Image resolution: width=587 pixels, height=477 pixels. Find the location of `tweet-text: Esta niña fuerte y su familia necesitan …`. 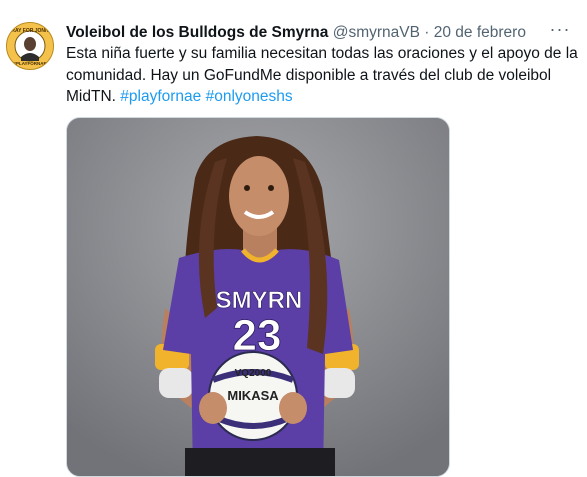

tweet-text: Esta niña fuerte y su familia necesitan … is located at coordinates (323, 75).